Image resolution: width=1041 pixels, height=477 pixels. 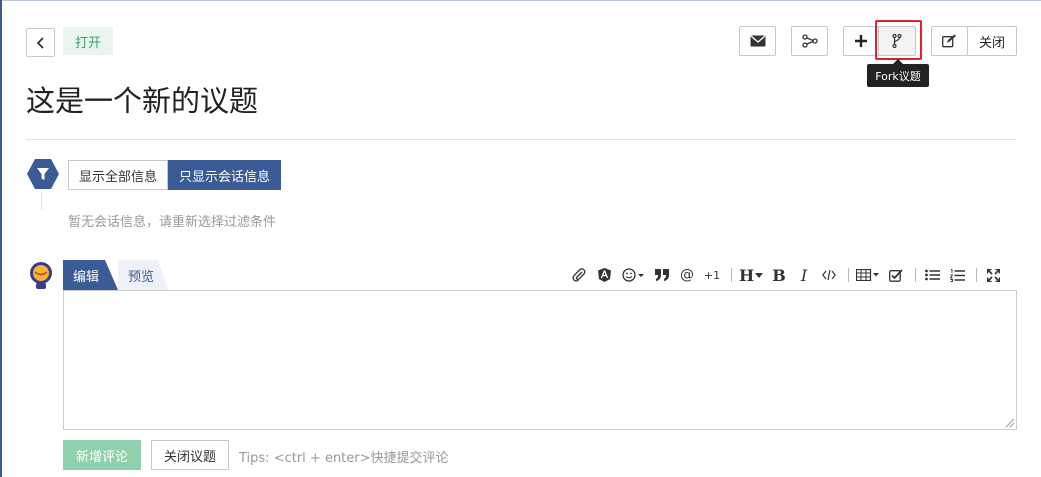 What do you see at coordinates (41, 201) in the screenshot?
I see `timeline-line` at bounding box center [41, 201].